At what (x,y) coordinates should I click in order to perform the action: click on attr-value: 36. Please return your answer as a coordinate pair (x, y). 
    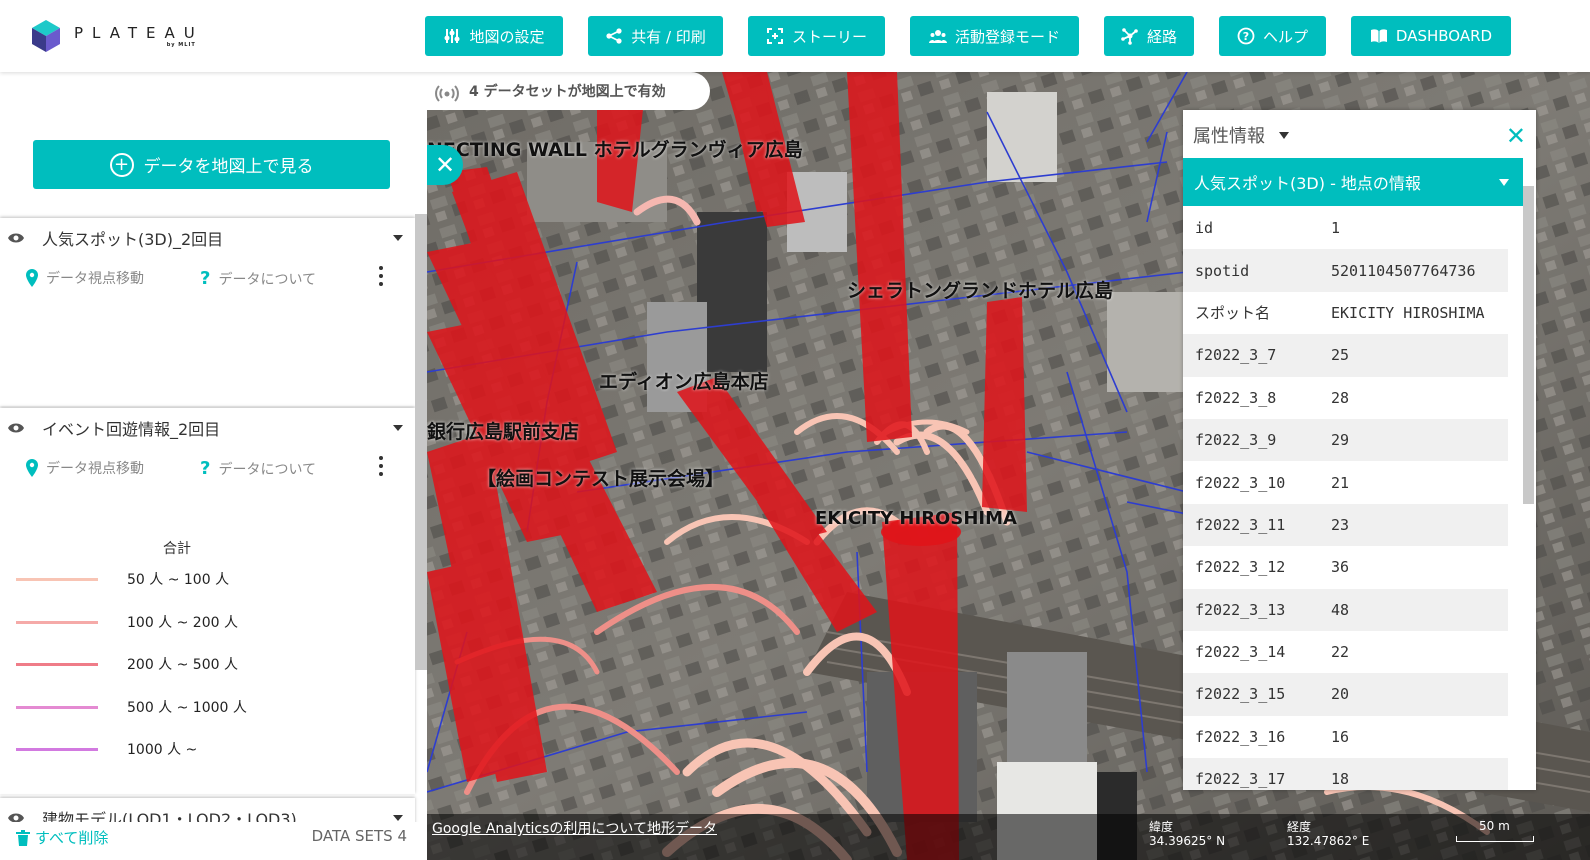
    Looking at the image, I should click on (1340, 567).